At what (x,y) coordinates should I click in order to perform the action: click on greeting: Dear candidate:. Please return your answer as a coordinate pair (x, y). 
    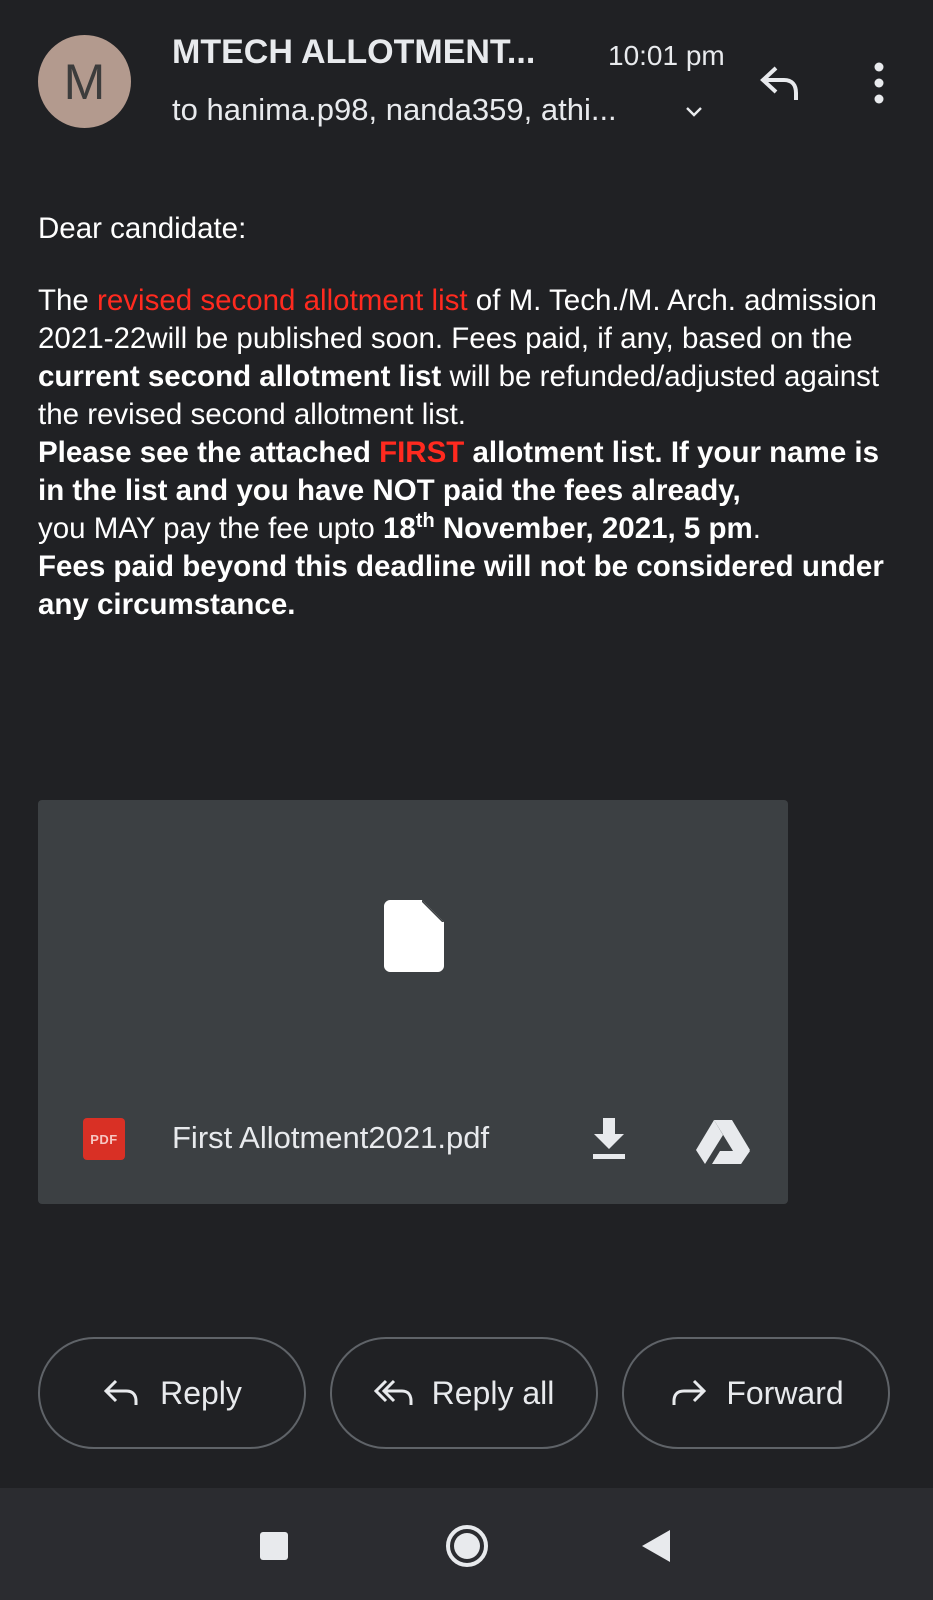
    Looking at the image, I should click on (142, 228).